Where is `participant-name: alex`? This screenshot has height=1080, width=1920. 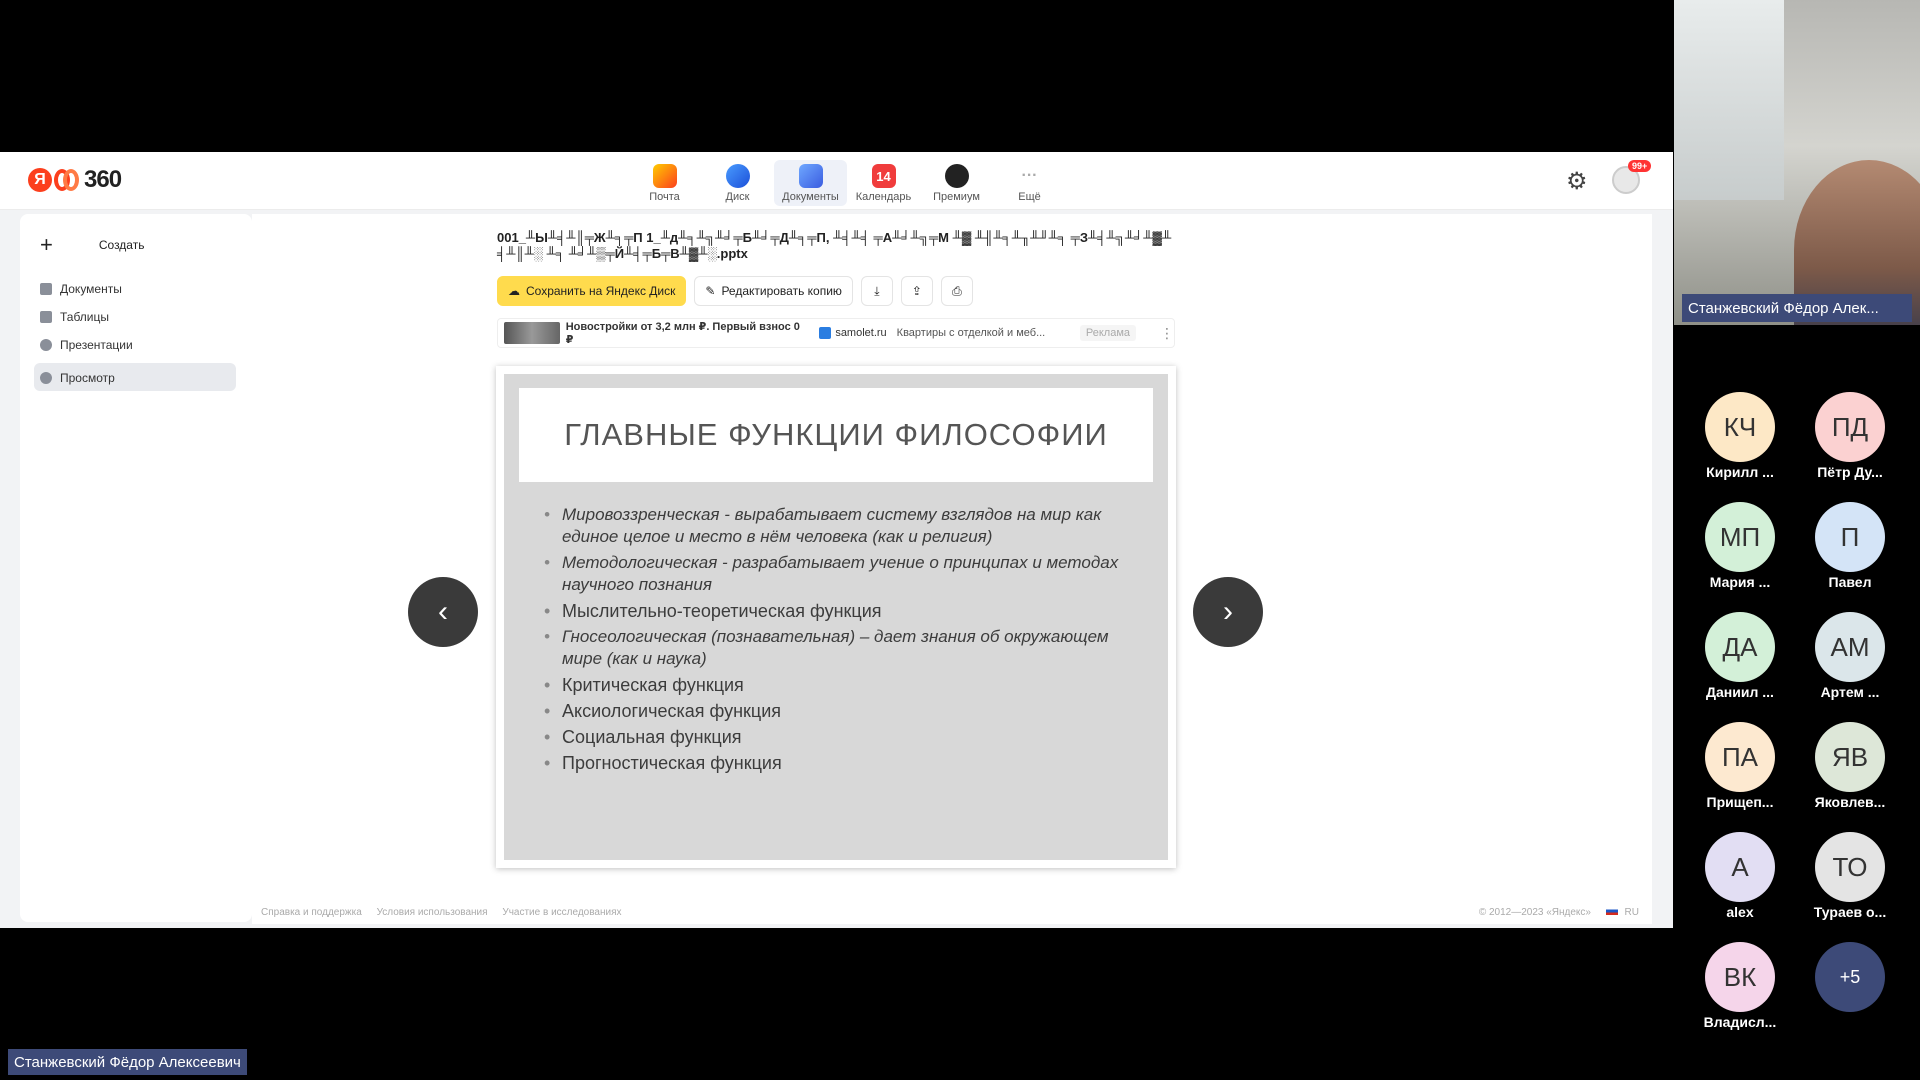
participant-name: alex is located at coordinates (1740, 912).